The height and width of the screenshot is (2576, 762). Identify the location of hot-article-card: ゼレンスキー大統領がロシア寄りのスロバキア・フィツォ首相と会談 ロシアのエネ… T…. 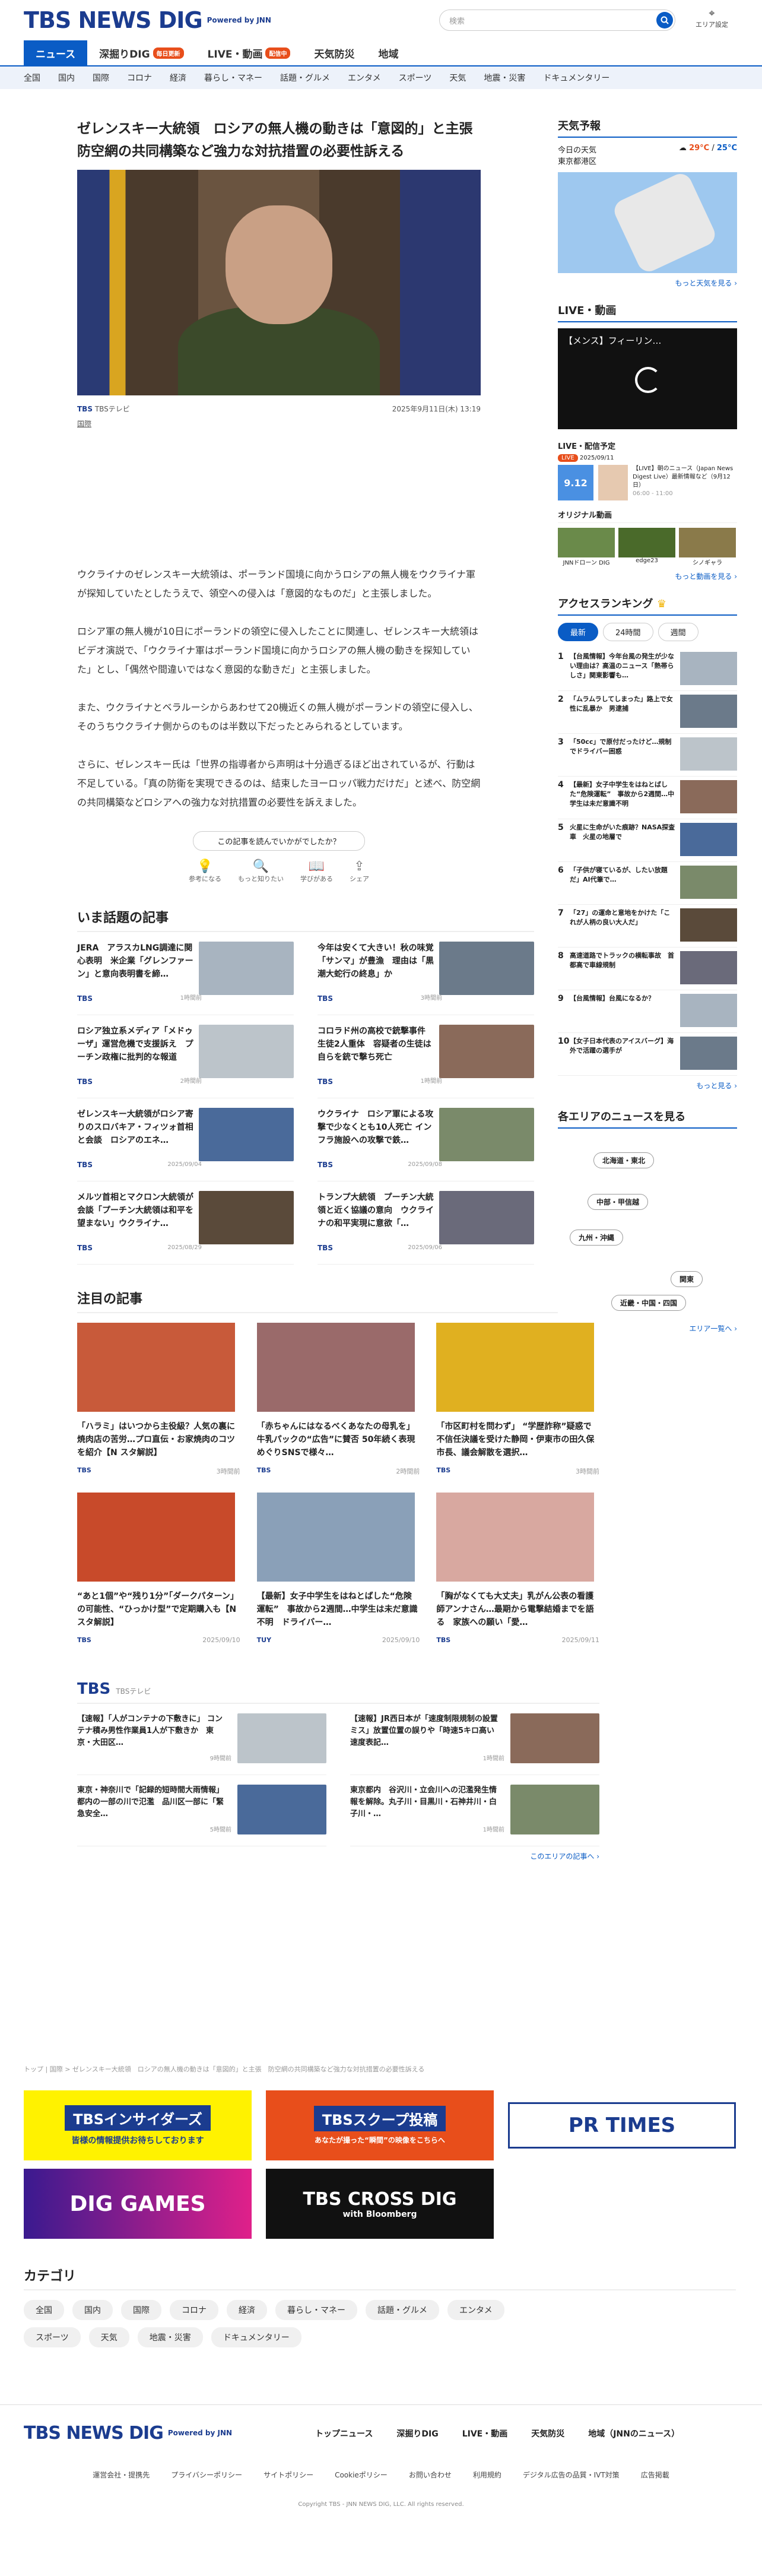
(185, 1139).